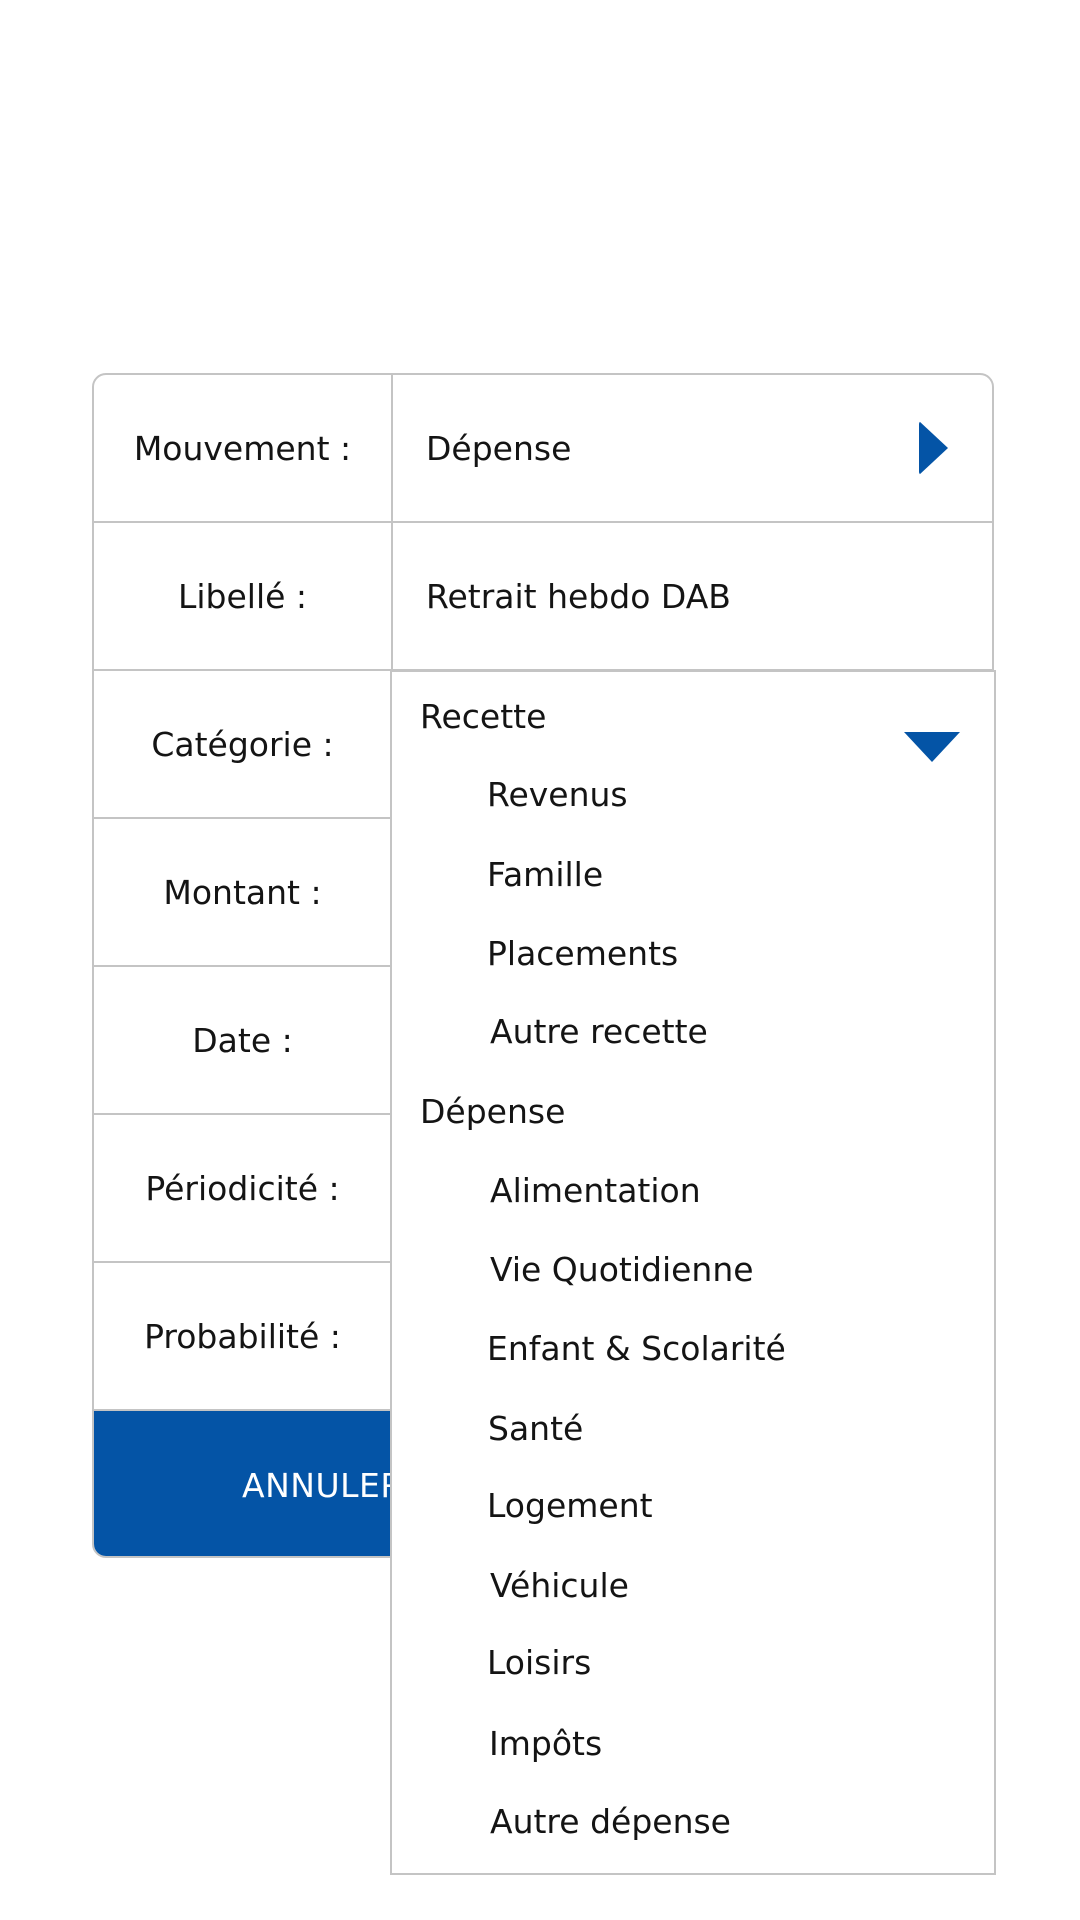  I want to click on mouvement-value: Dépense, so click(692, 448).